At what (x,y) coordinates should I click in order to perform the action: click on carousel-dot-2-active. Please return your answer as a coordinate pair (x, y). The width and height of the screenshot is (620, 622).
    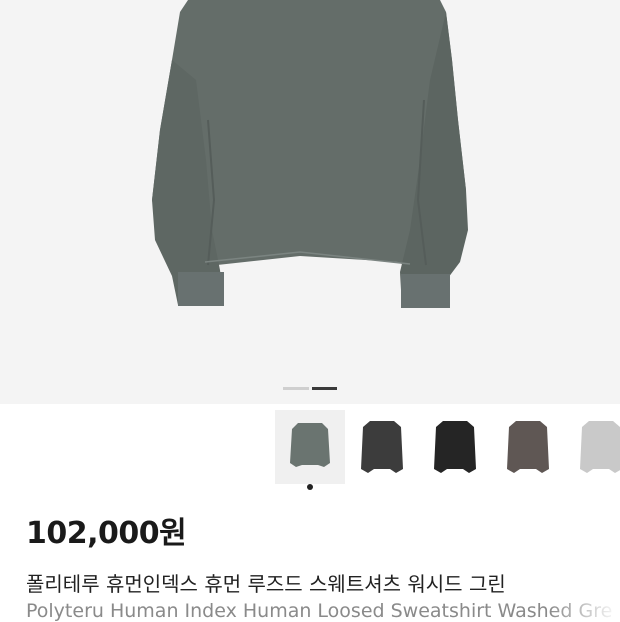
    Looking at the image, I should click on (324, 388).